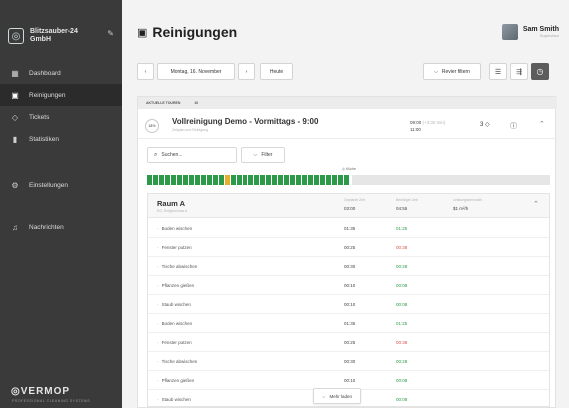  I want to click on revier-filter-dropdown: ⌵ Revier filtern, so click(452, 71).